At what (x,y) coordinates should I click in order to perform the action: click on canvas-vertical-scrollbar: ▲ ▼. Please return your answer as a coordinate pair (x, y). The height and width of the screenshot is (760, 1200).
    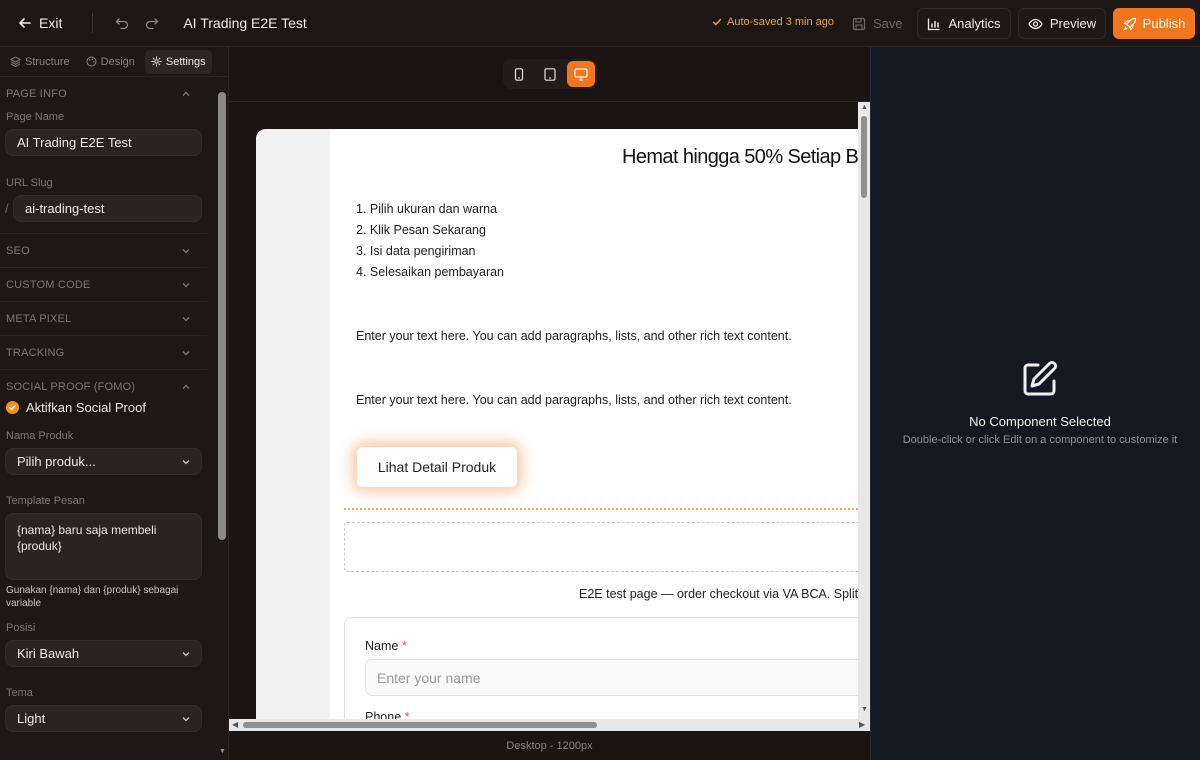
    Looking at the image, I should click on (864, 410).